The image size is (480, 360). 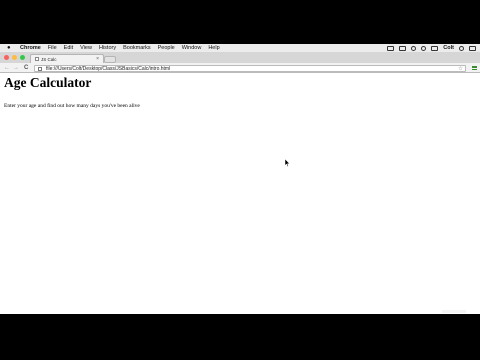 I want to click on reload-icon: C, so click(x=26, y=68).